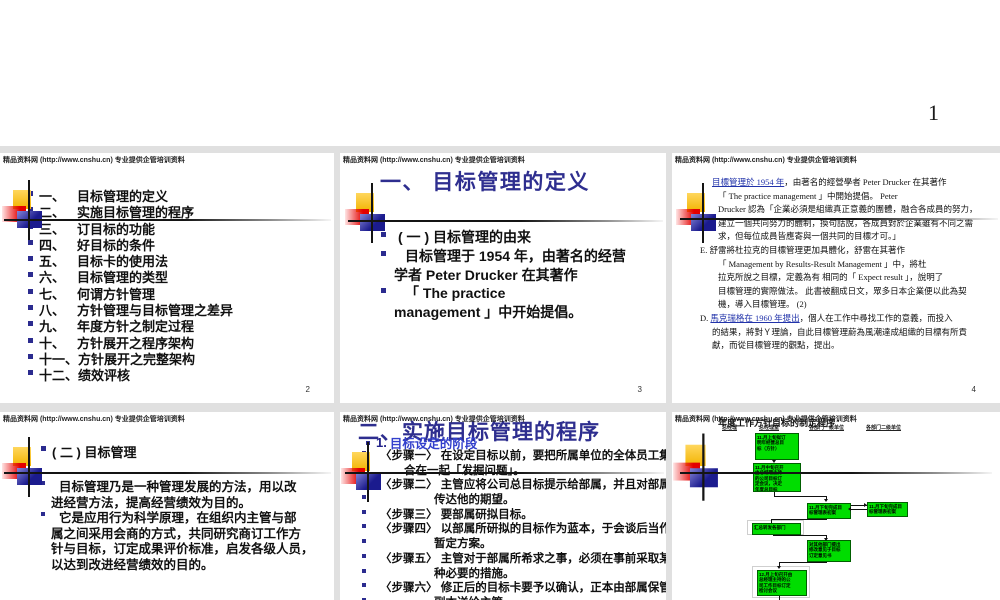 The width and height of the screenshot is (1000, 600). Describe the element at coordinates (177, 516) in the screenshot. I see `bullet-line: 它是应用行为科学原理，在组织内主管与部` at that location.